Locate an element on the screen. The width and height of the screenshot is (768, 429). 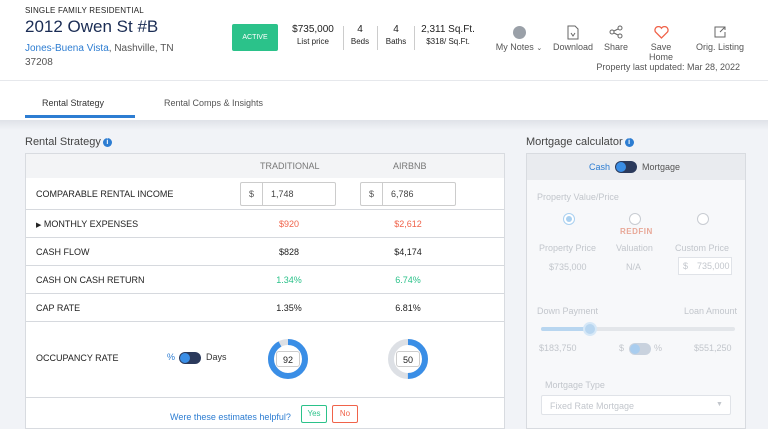
rental-strategy-heading: Rental Strategy i is located at coordinates (68, 142).